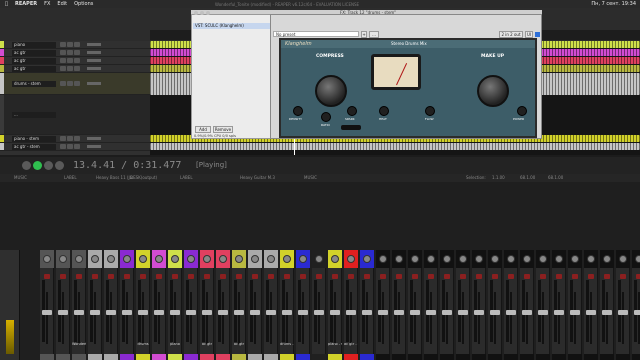 This screenshot has height=360, width=640. I want to click on mixer-strip: ac gtr, so click(207, 305).